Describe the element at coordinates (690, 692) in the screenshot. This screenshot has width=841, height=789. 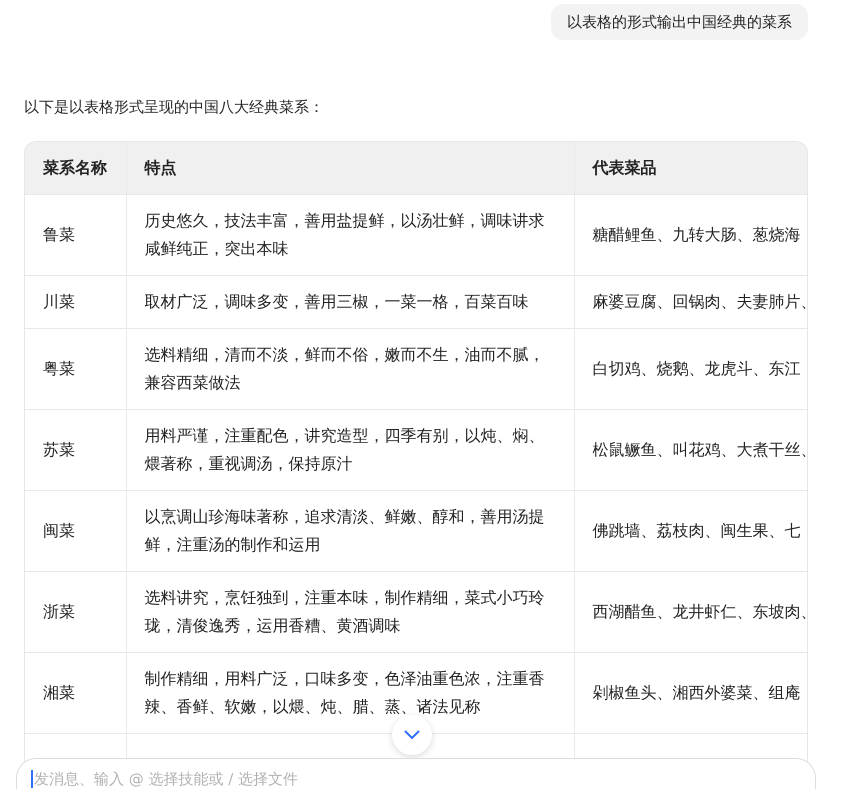
I see `dishes-cell: 剁椒鱼头、湘西外婆菜、组庵` at that location.